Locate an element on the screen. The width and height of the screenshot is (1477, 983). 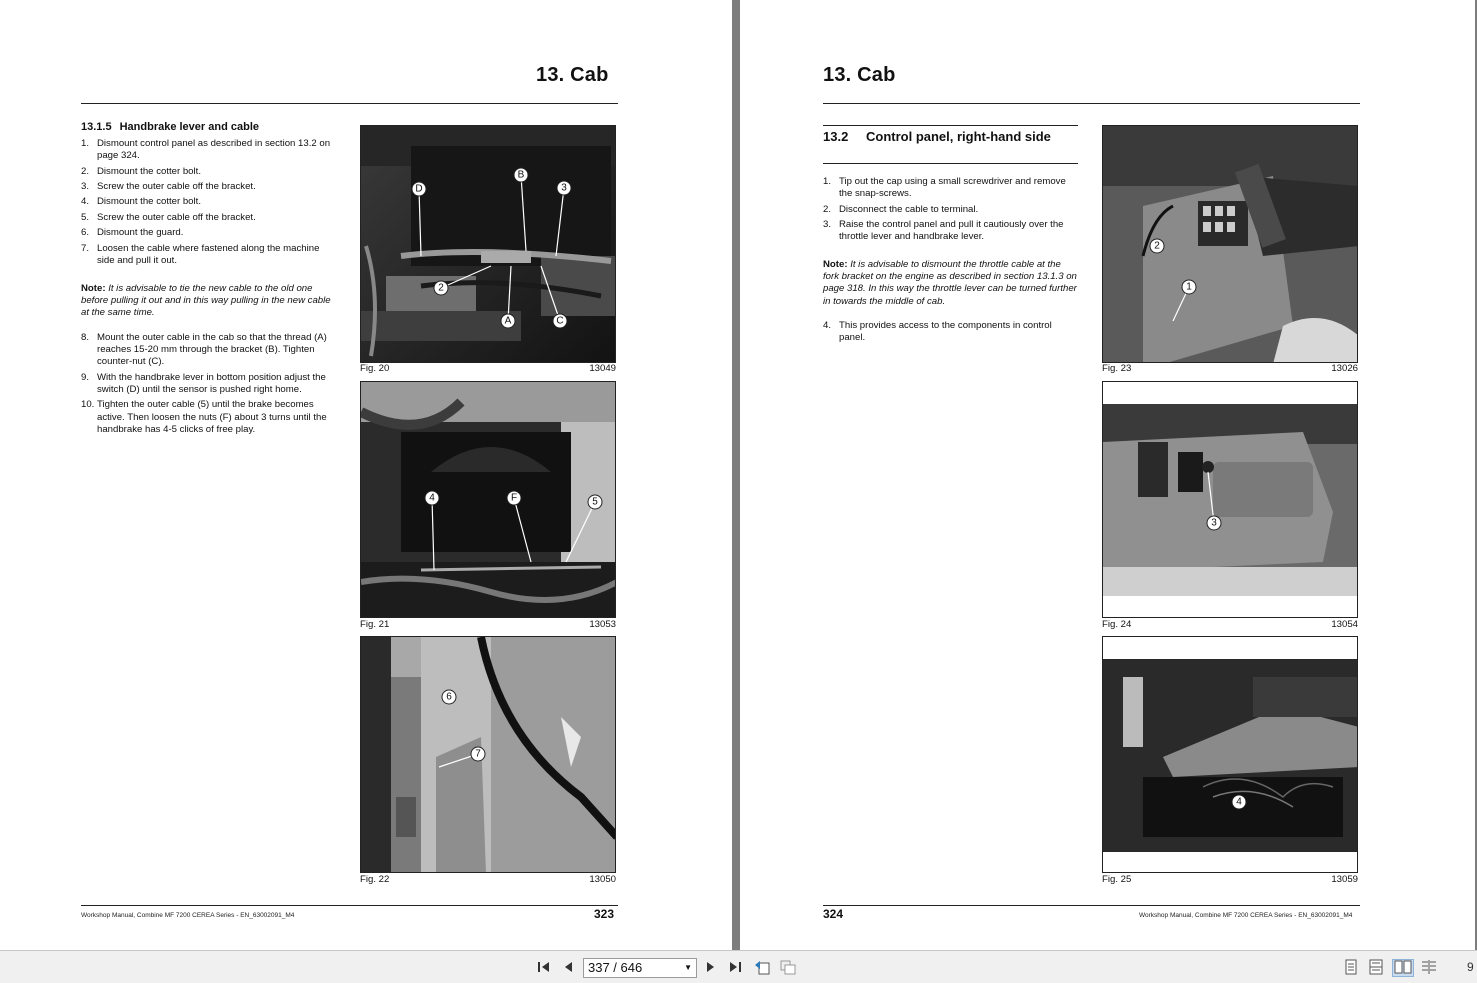
page-number: 324 is located at coordinates (833, 914).